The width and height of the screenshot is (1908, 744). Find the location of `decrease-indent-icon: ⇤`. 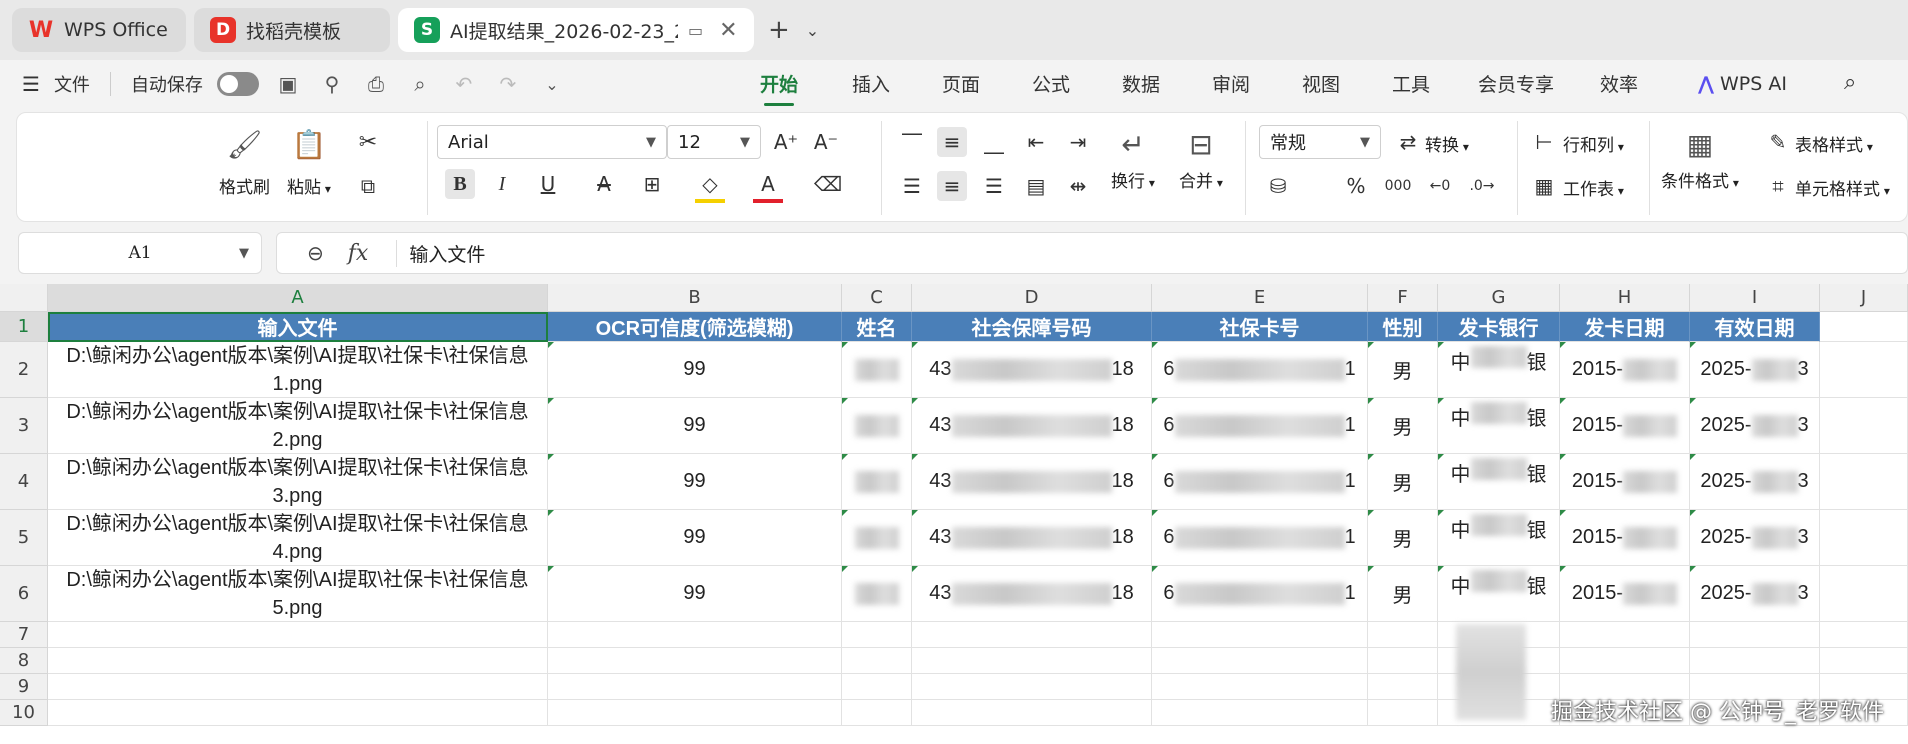

decrease-indent-icon: ⇤ is located at coordinates (1036, 142).